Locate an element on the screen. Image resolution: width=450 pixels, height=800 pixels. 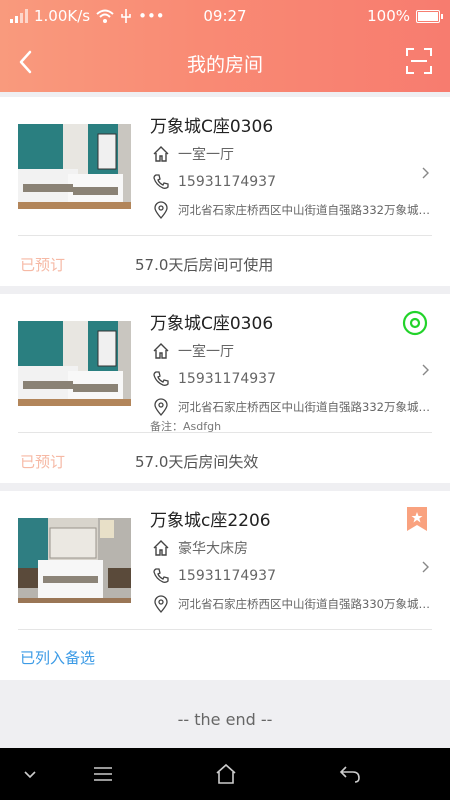
candidate-status: 已列入备选 is located at coordinates (57, 657).